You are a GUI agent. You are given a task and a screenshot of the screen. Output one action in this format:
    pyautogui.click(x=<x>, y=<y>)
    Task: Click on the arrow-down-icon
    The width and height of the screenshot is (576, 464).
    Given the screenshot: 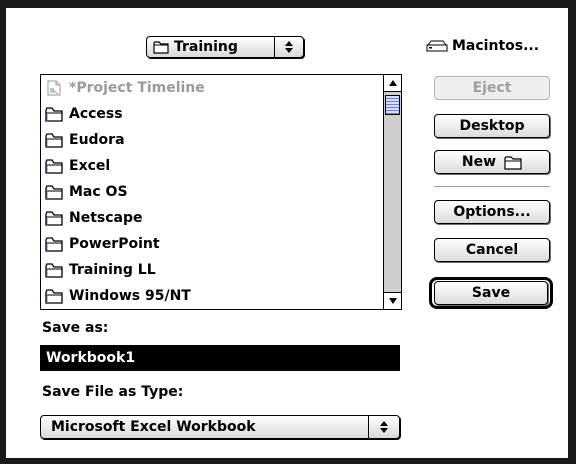 What is the action you would take?
    pyautogui.click(x=392, y=301)
    